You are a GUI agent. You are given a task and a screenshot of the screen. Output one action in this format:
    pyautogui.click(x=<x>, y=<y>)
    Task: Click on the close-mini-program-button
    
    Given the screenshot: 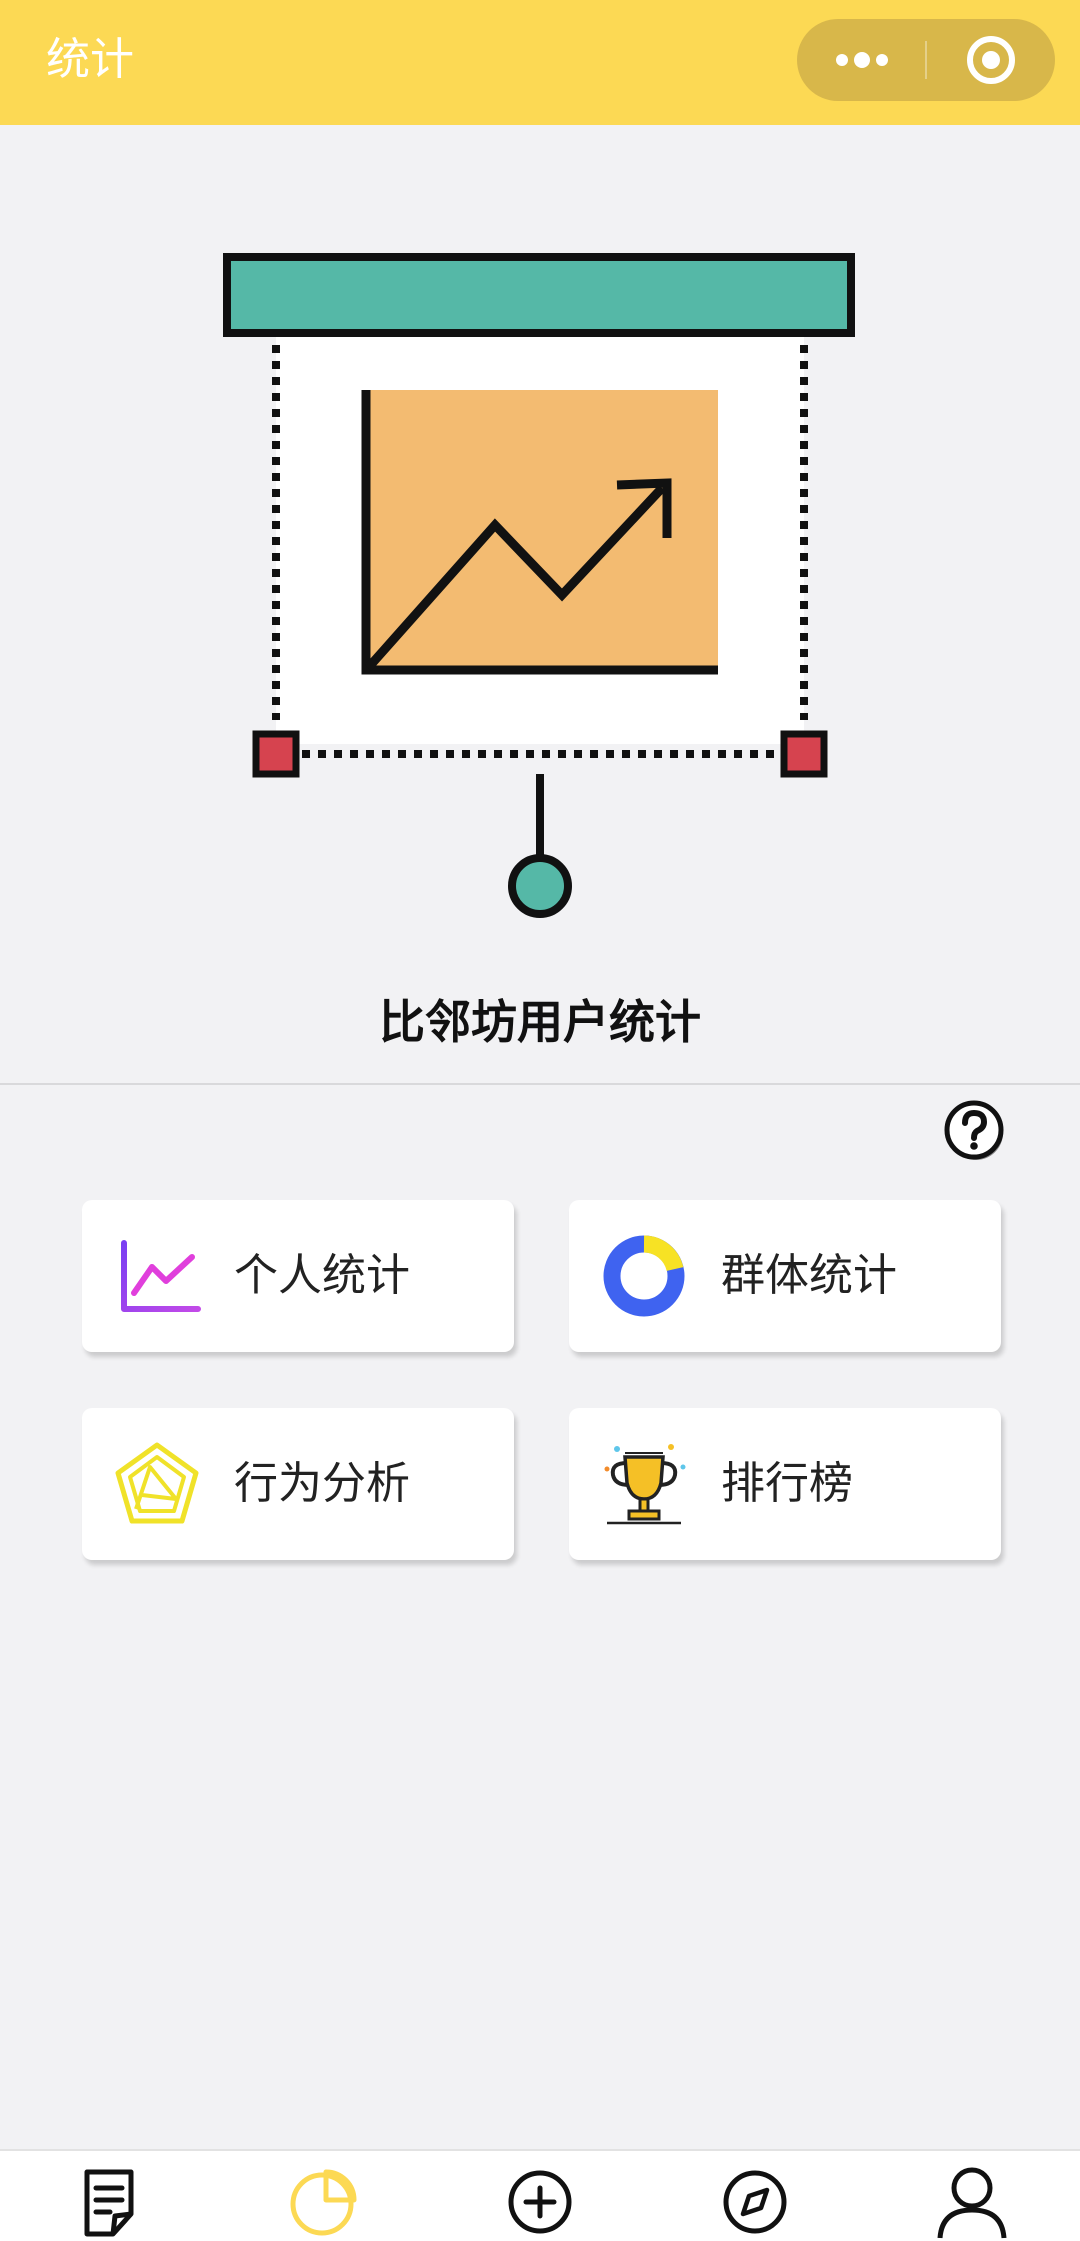 What is the action you would take?
    pyautogui.click(x=991, y=60)
    